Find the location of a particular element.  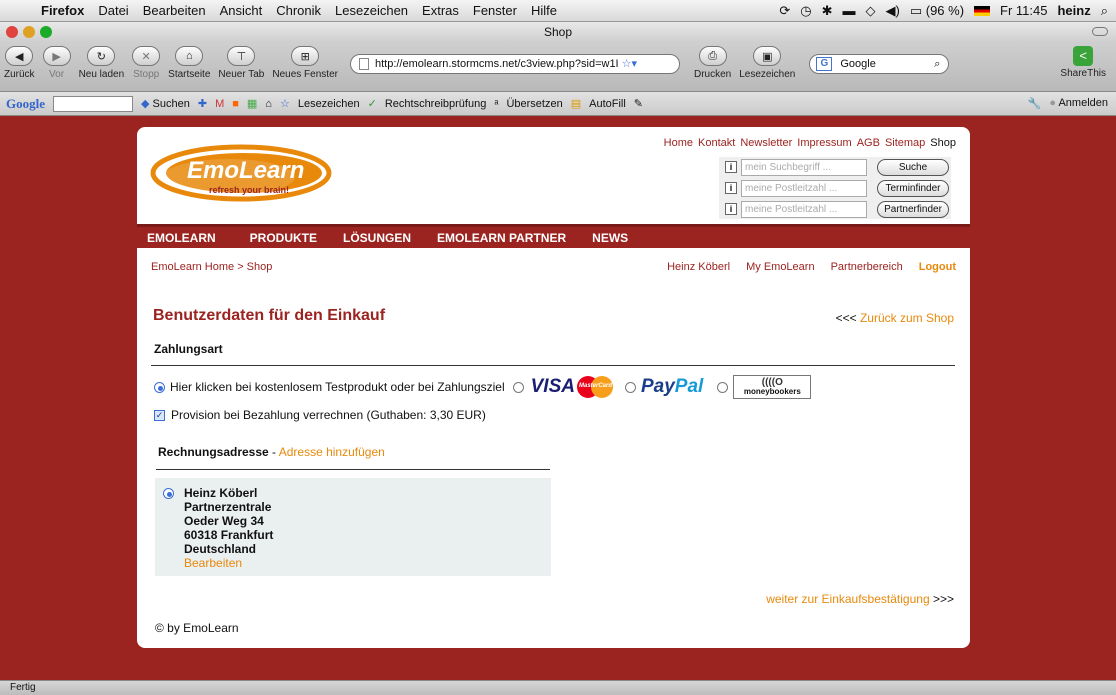

back-to-shop: <<< Zurück zum Shop is located at coordinates (895, 318).